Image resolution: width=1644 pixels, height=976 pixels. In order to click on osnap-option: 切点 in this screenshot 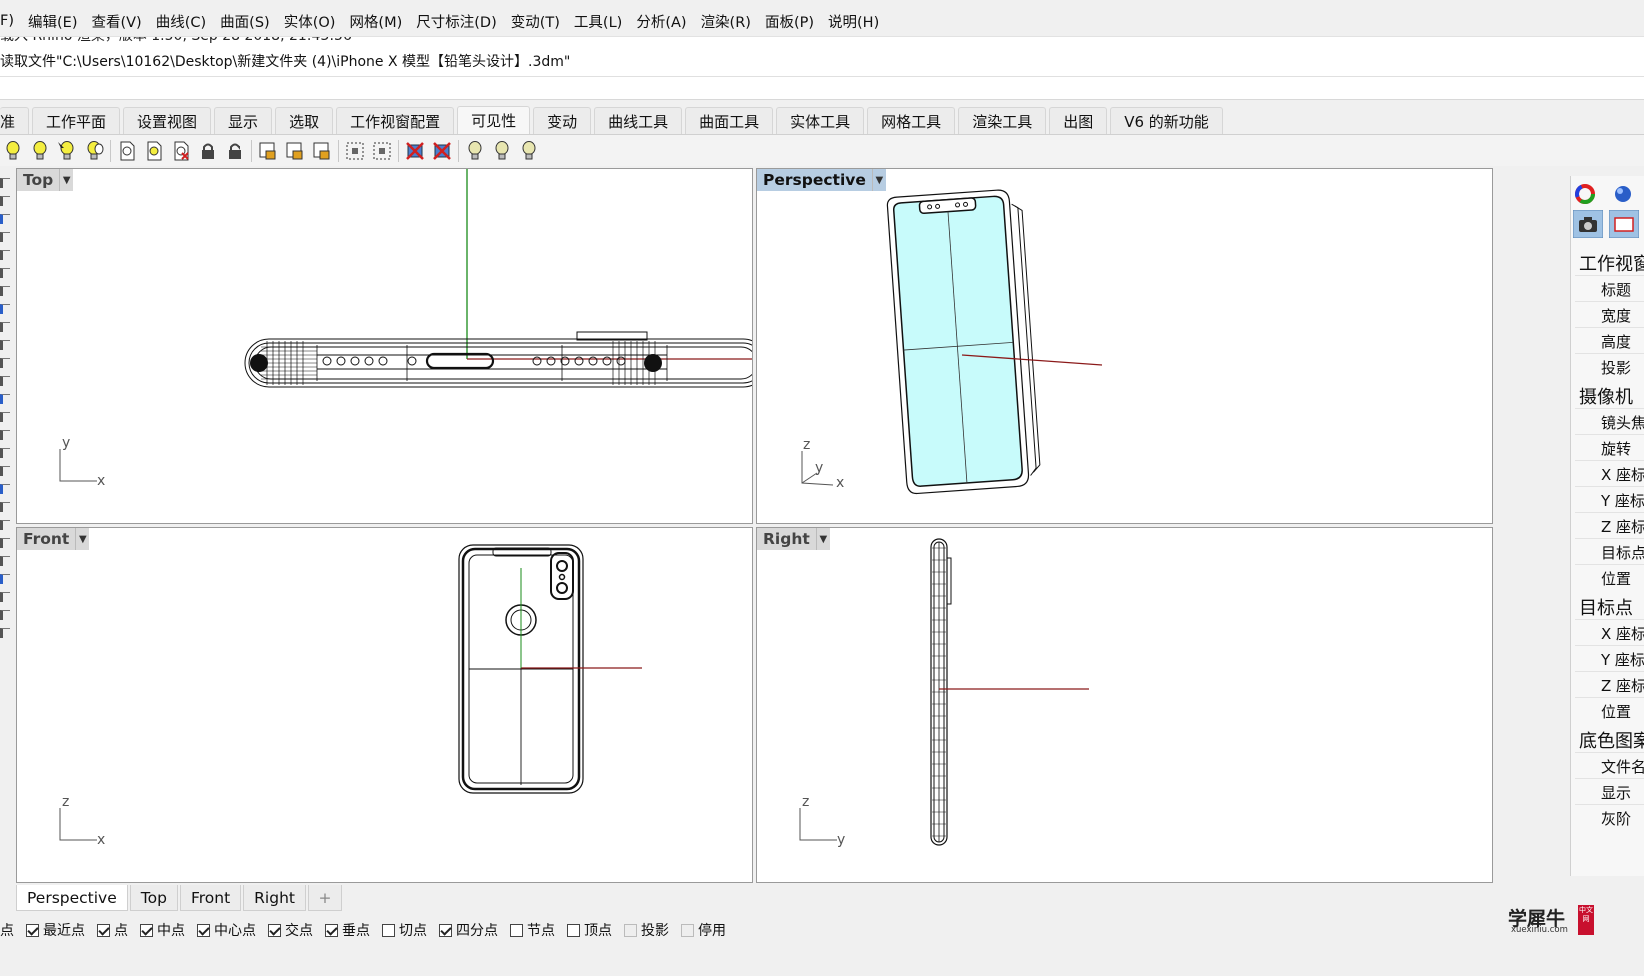, I will do `click(404, 930)`.